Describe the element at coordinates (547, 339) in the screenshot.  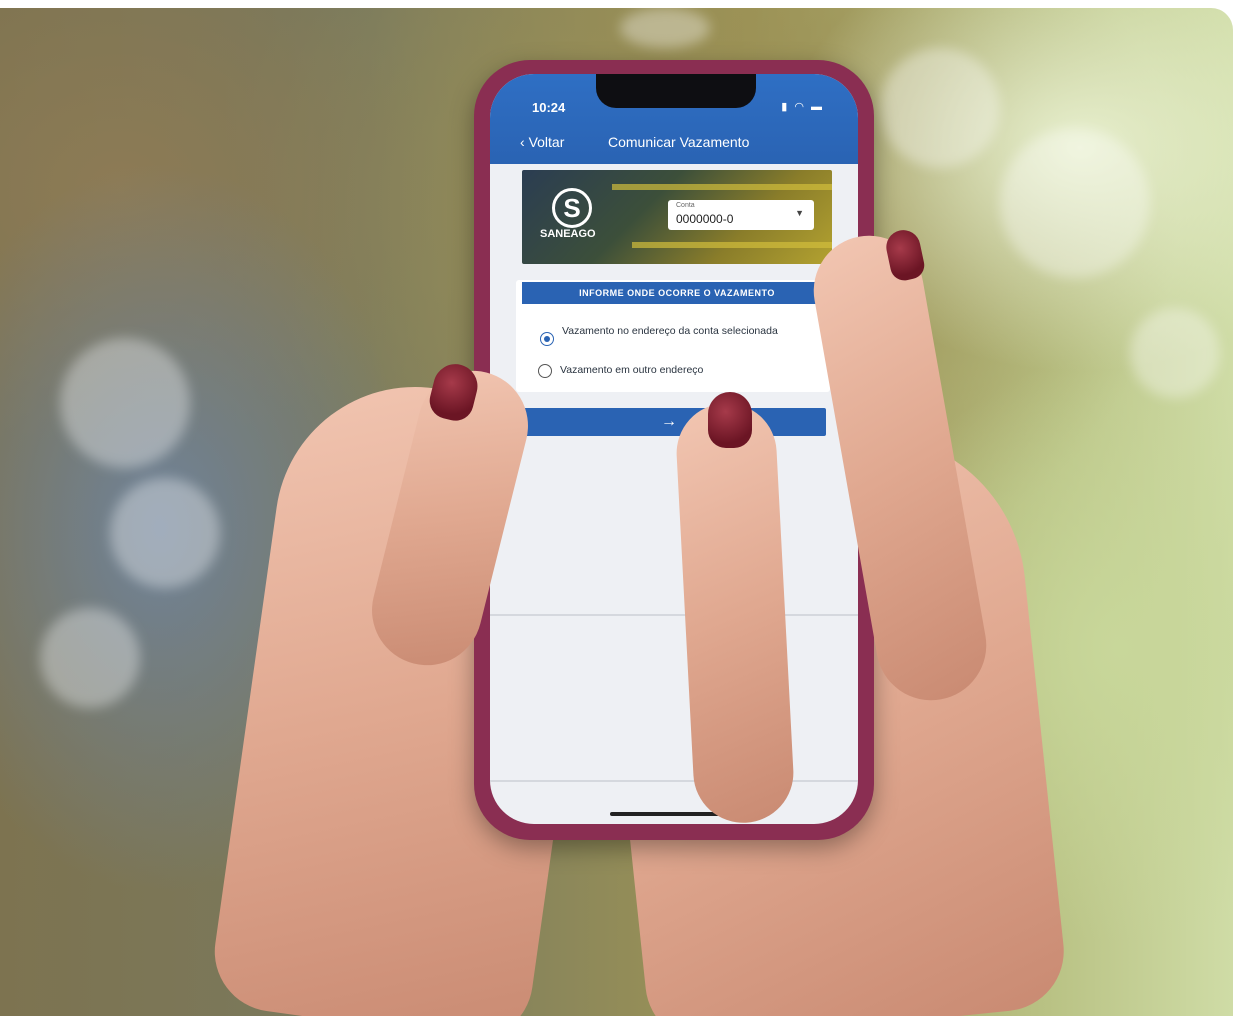
I see `radio-option-account-address` at that location.